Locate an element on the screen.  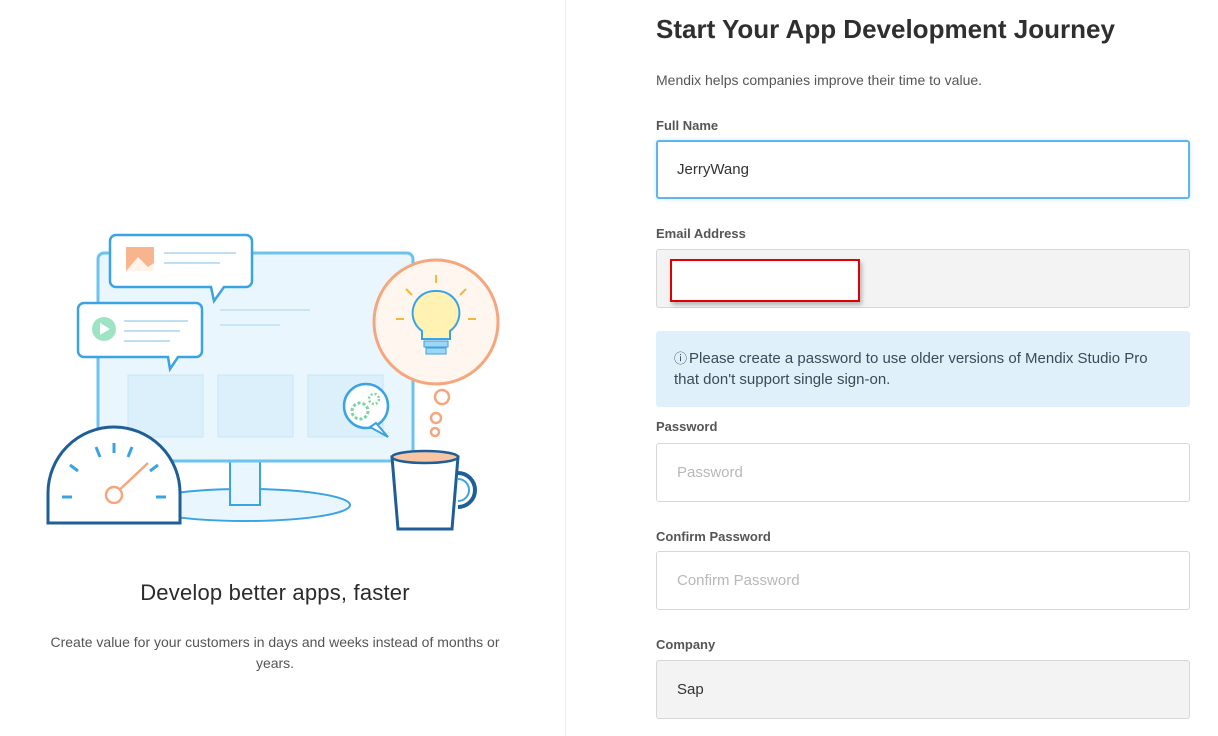
password-label: Password is located at coordinates (687, 426).